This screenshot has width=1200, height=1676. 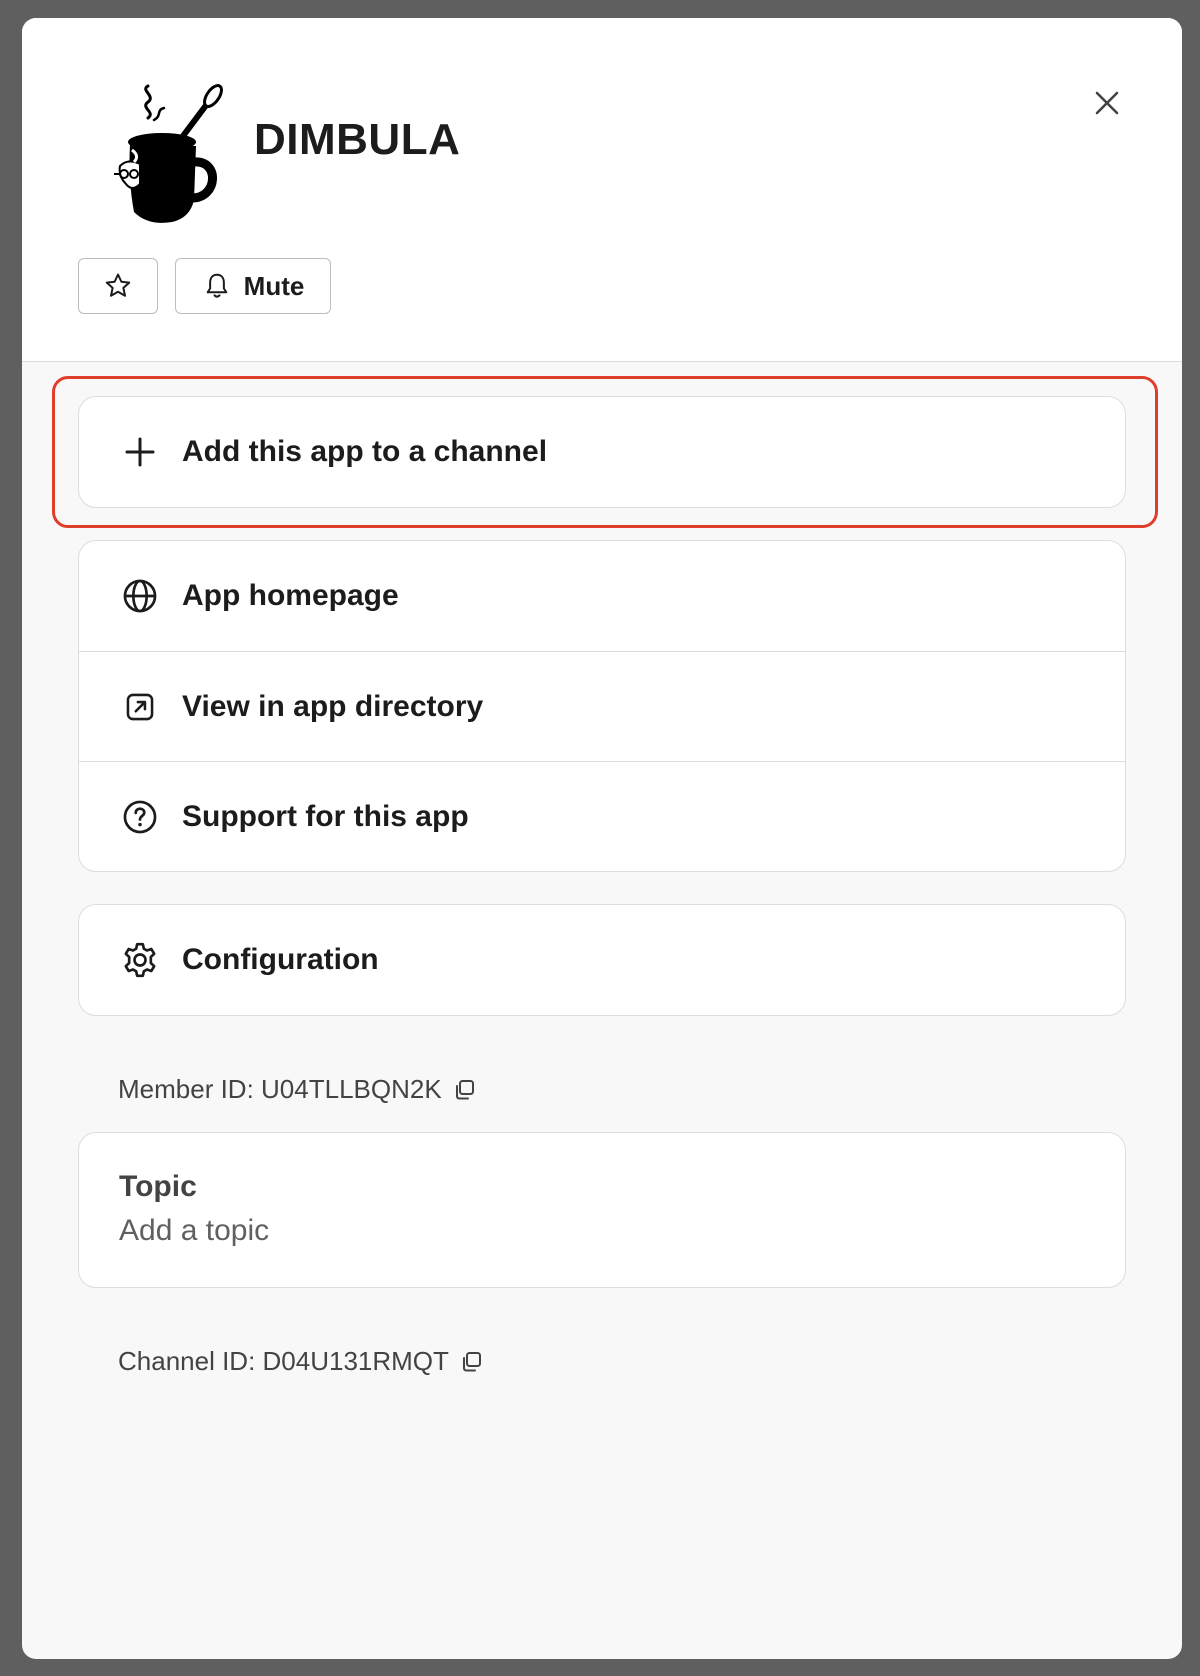 I want to click on add-app-card: Add this app to a channel, so click(x=602, y=452).